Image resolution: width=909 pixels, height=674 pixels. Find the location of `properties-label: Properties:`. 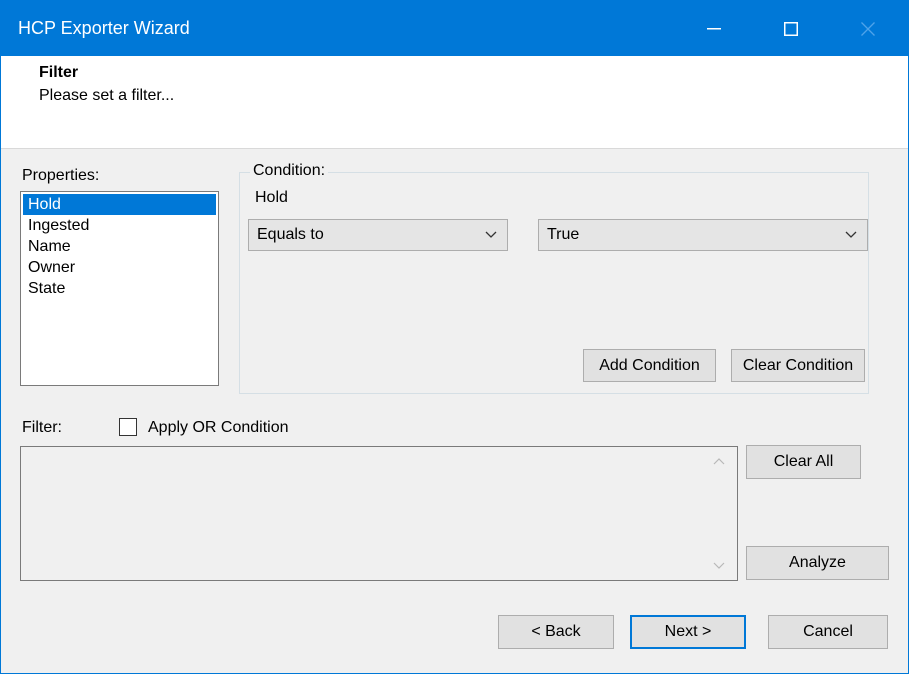

properties-label: Properties: is located at coordinates (61, 175).